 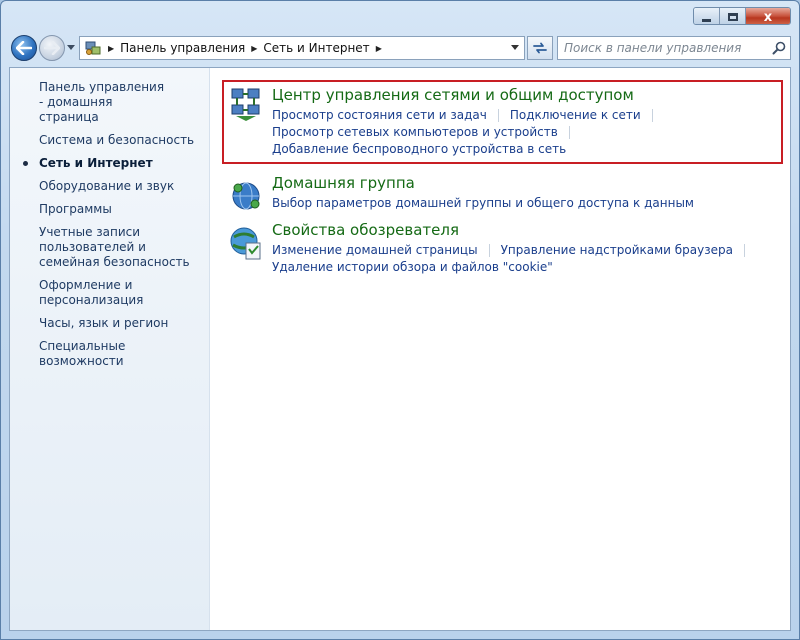 I want to click on search-button, so click(x=779, y=48).